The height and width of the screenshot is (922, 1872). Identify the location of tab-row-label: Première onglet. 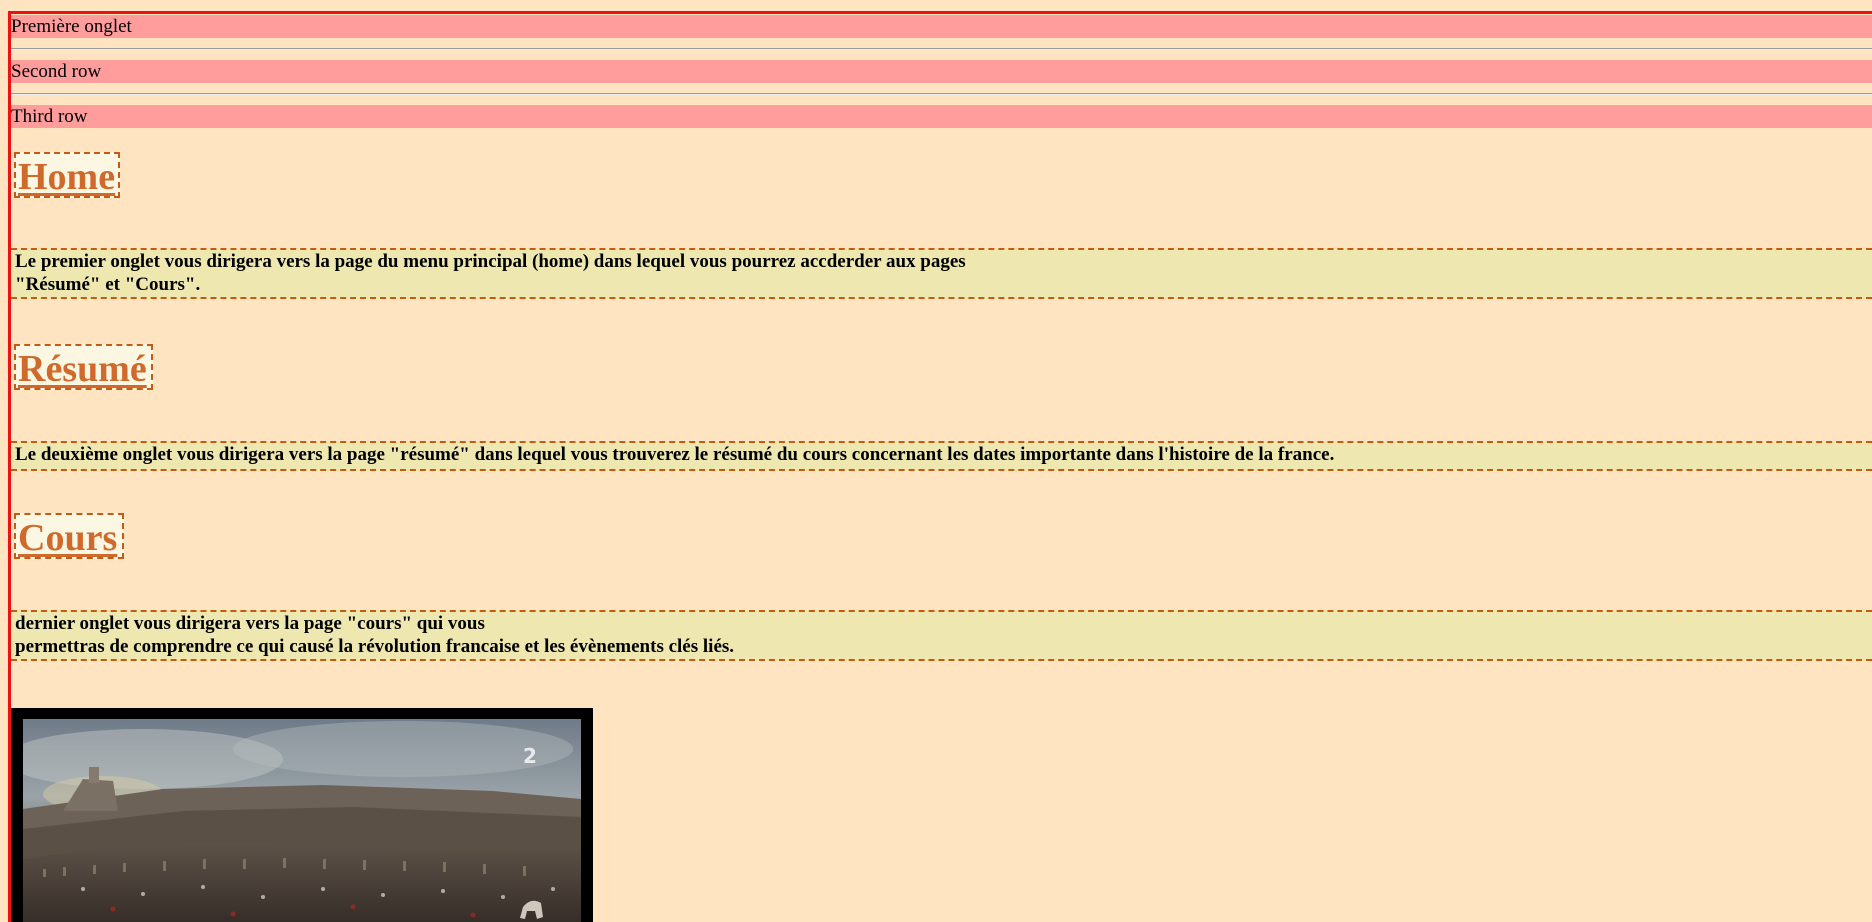
(71, 26).